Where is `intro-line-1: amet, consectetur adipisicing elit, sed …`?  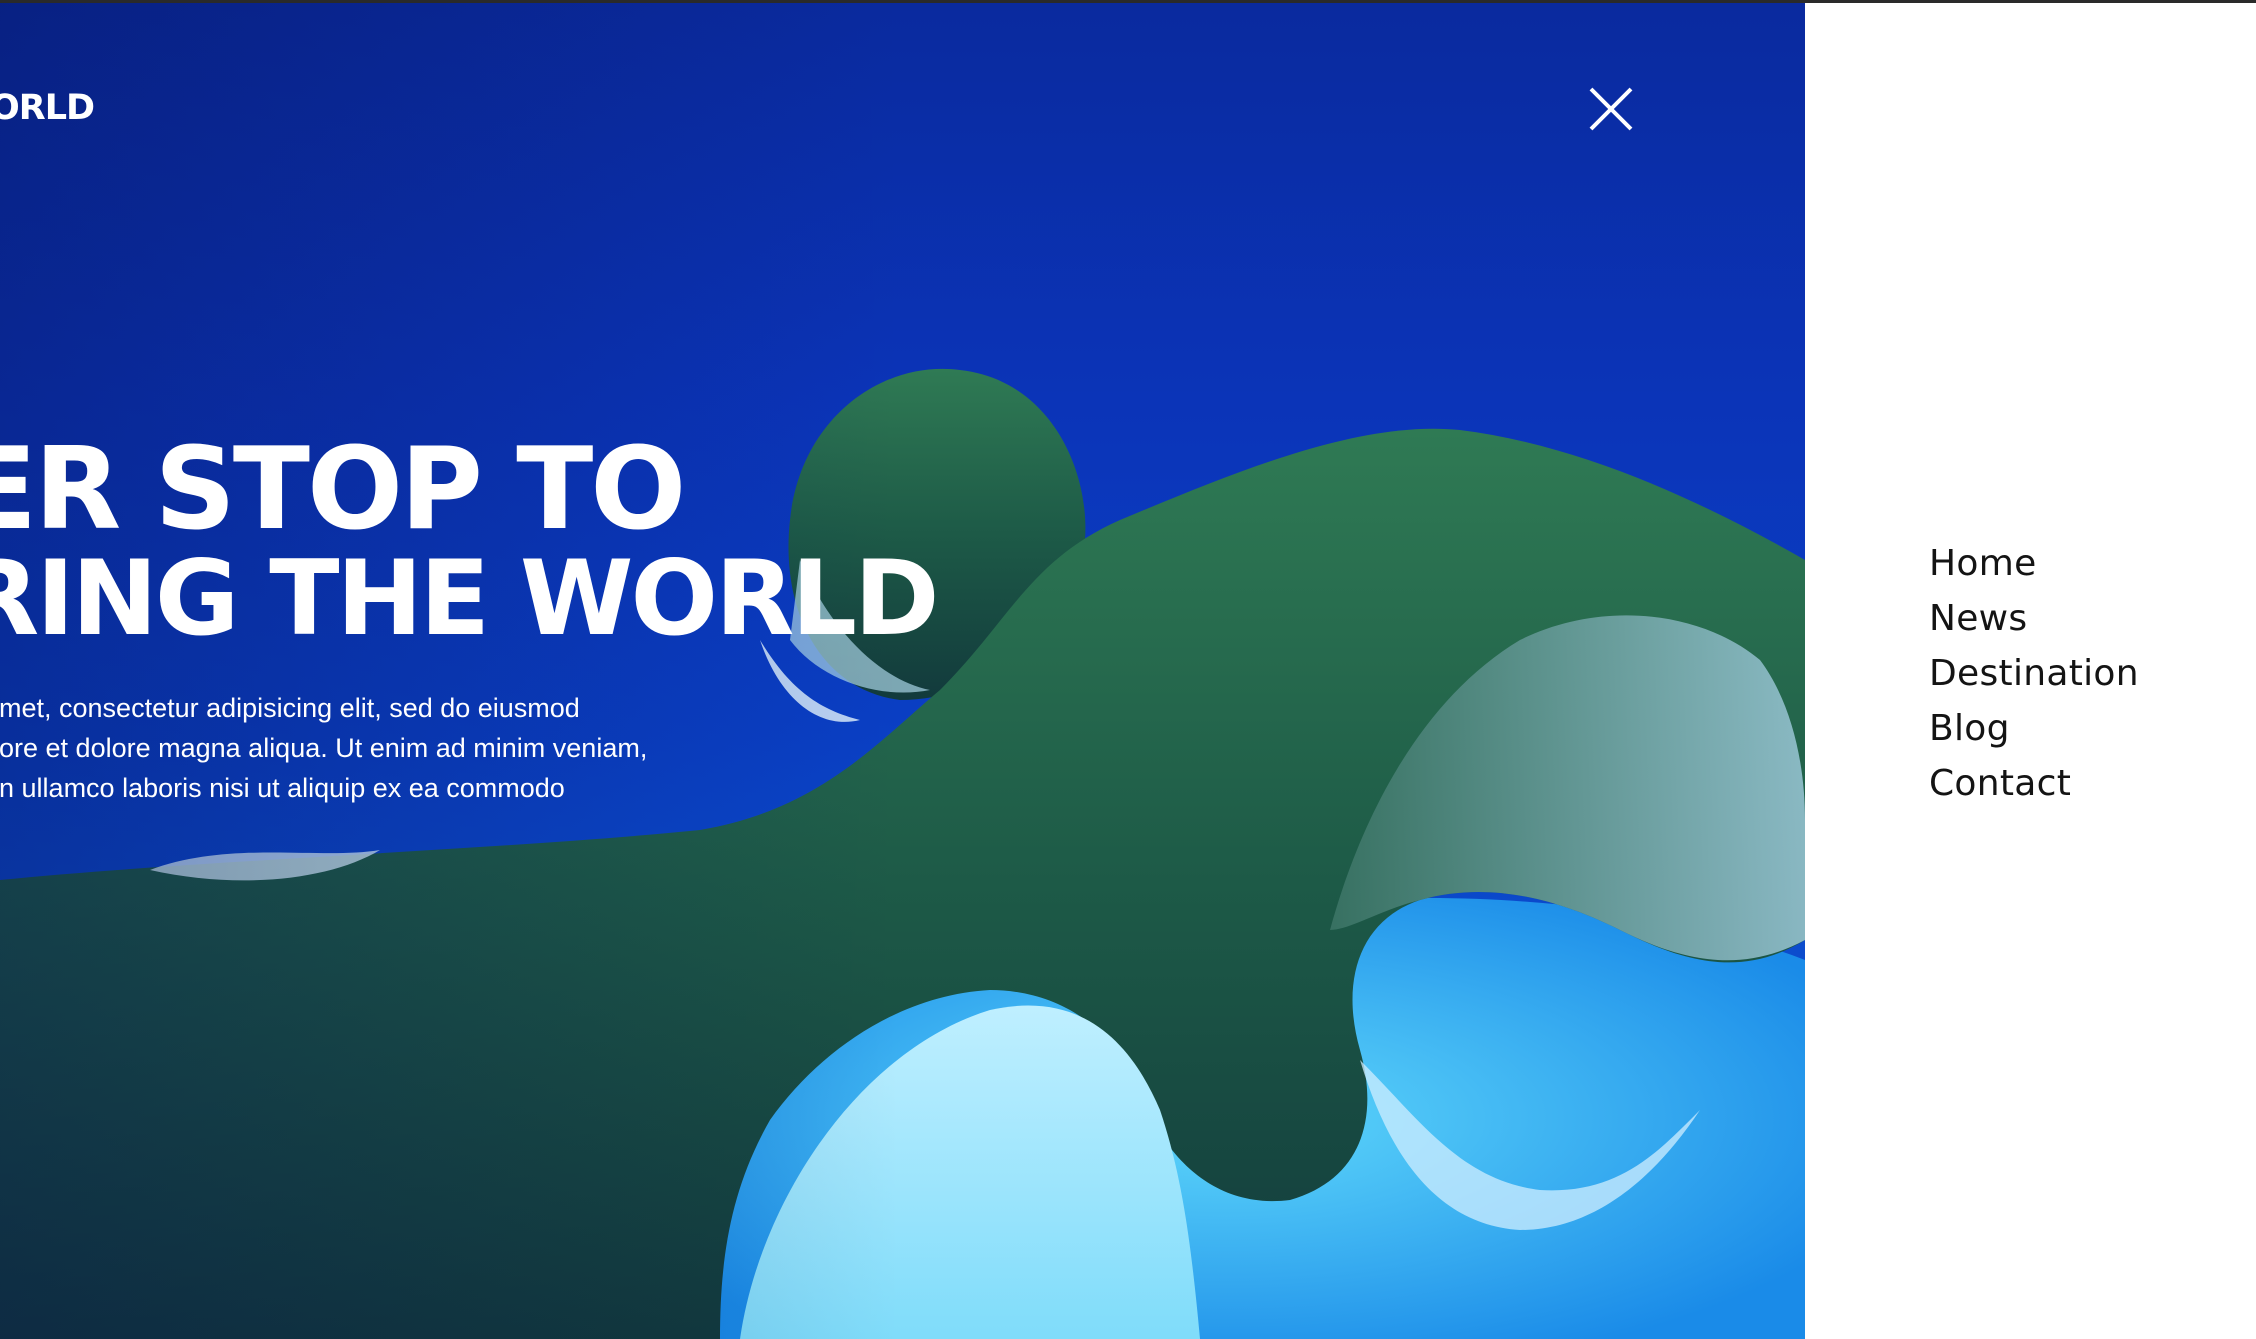 intro-line-1: amet, consectetur adipisicing elit, sed … is located at coordinates (290, 708).